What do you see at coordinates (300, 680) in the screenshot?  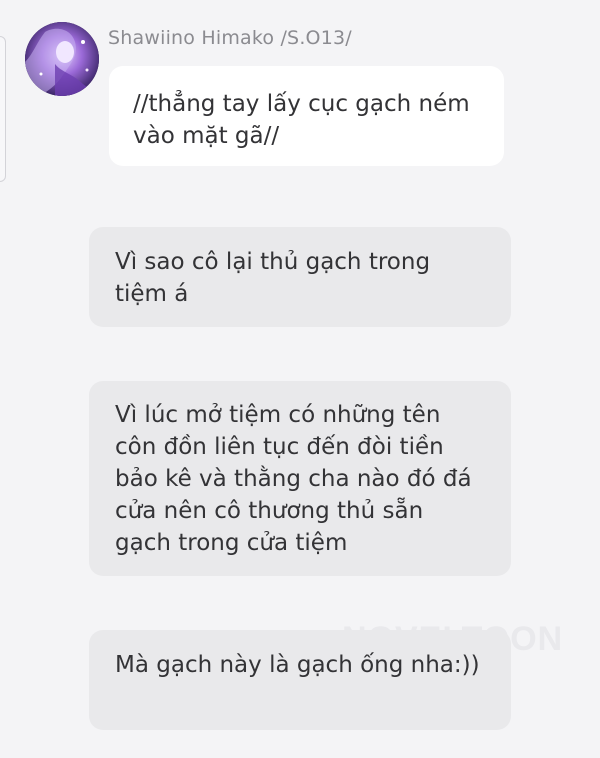 I see `received-message-bubble: Mà gạch này là gạch ống nha:))` at bounding box center [300, 680].